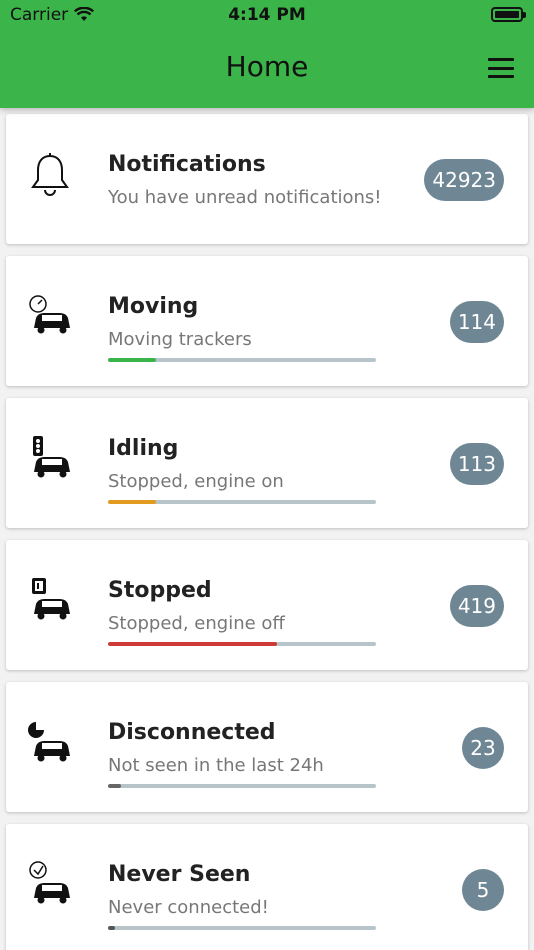  Describe the element at coordinates (187, 164) in the screenshot. I see `card-title: Notifications` at that location.